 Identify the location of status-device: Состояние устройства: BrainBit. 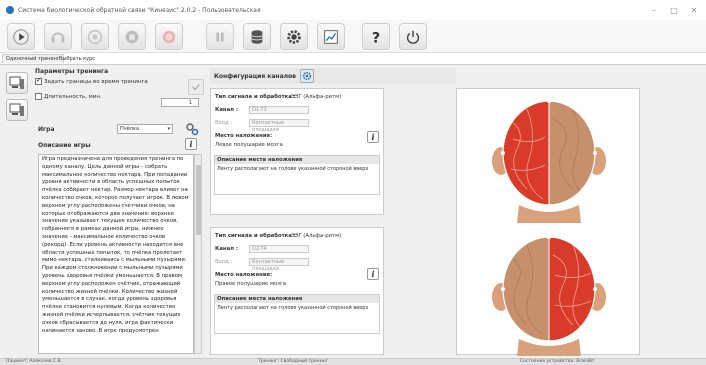
(557, 361).